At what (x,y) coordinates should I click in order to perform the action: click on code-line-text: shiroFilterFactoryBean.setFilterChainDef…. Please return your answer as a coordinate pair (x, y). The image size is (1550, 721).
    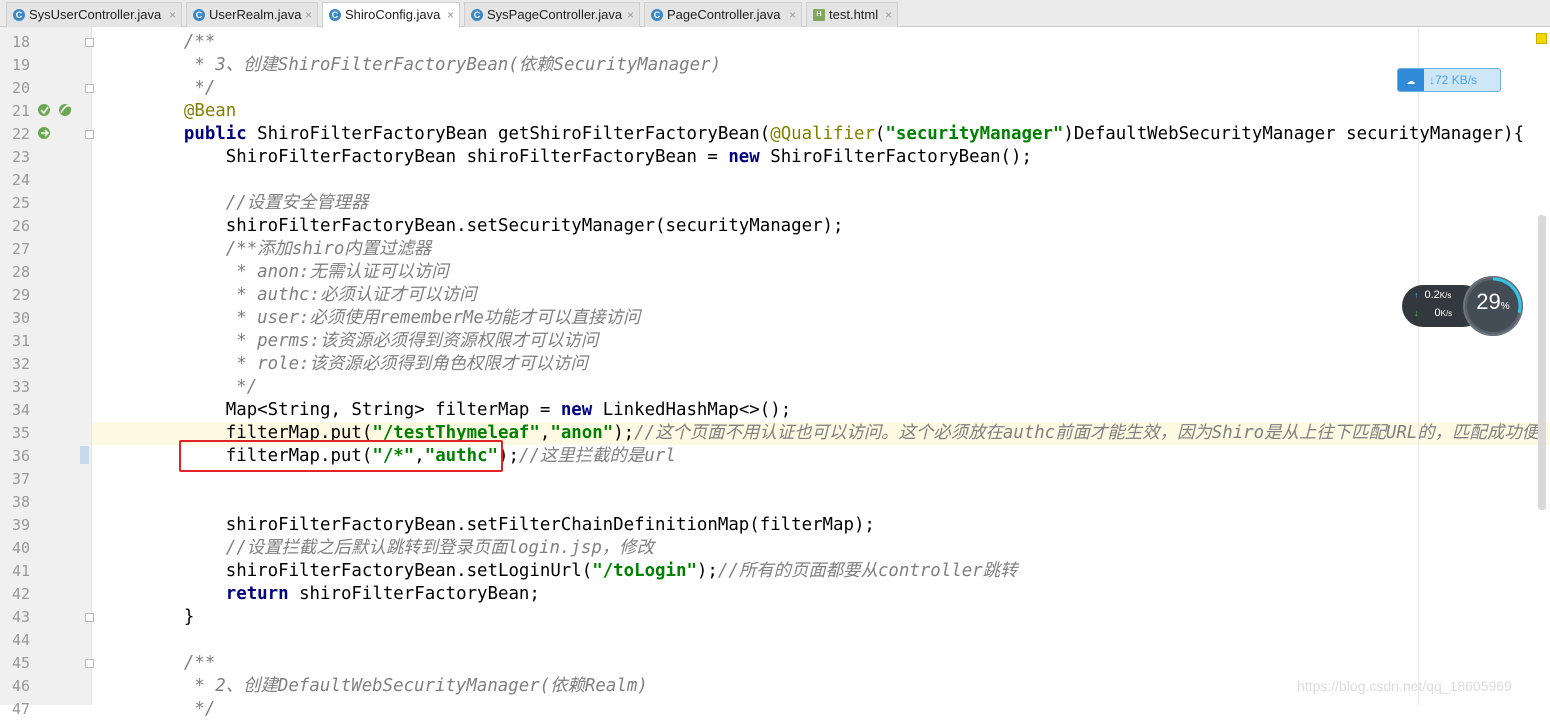
    Looking at the image, I should click on (508, 525).